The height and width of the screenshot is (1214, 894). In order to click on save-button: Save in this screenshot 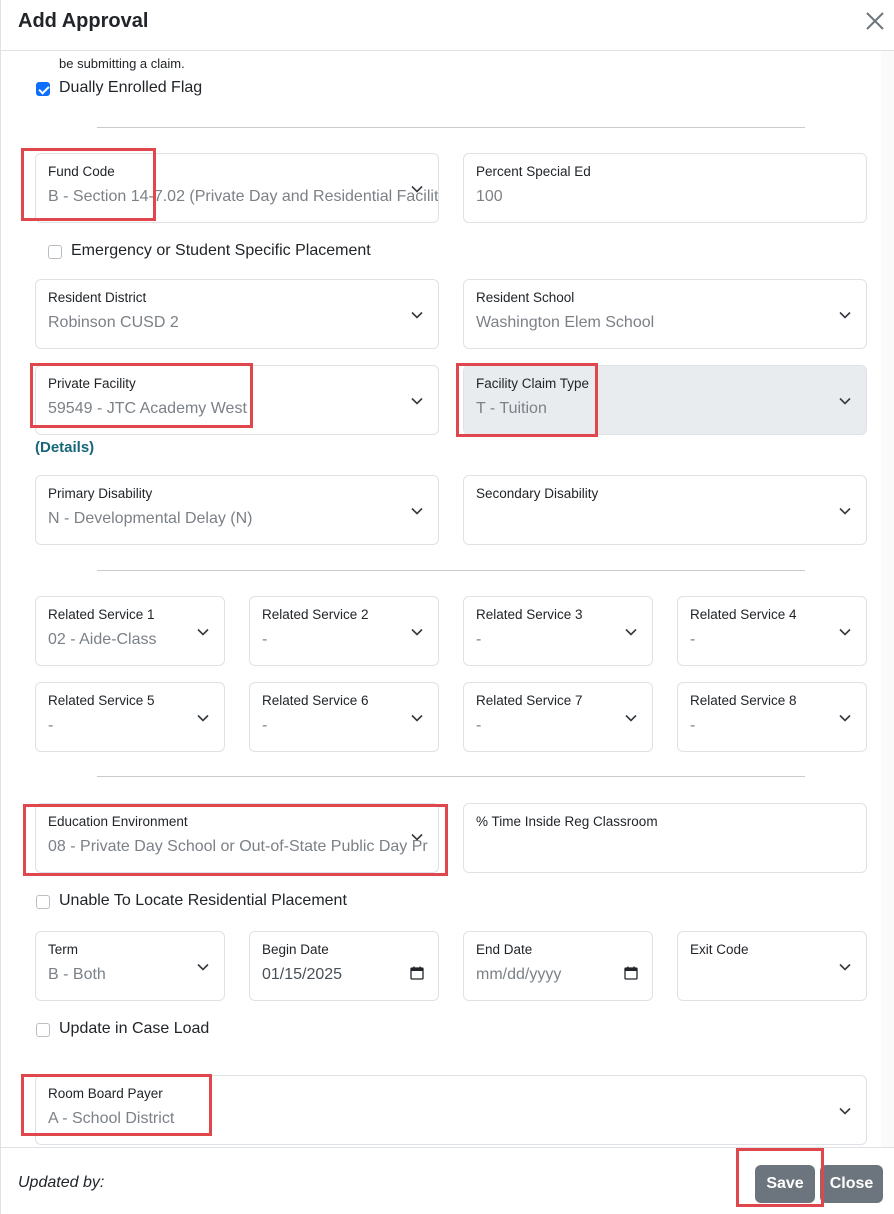, I will do `click(785, 1184)`.